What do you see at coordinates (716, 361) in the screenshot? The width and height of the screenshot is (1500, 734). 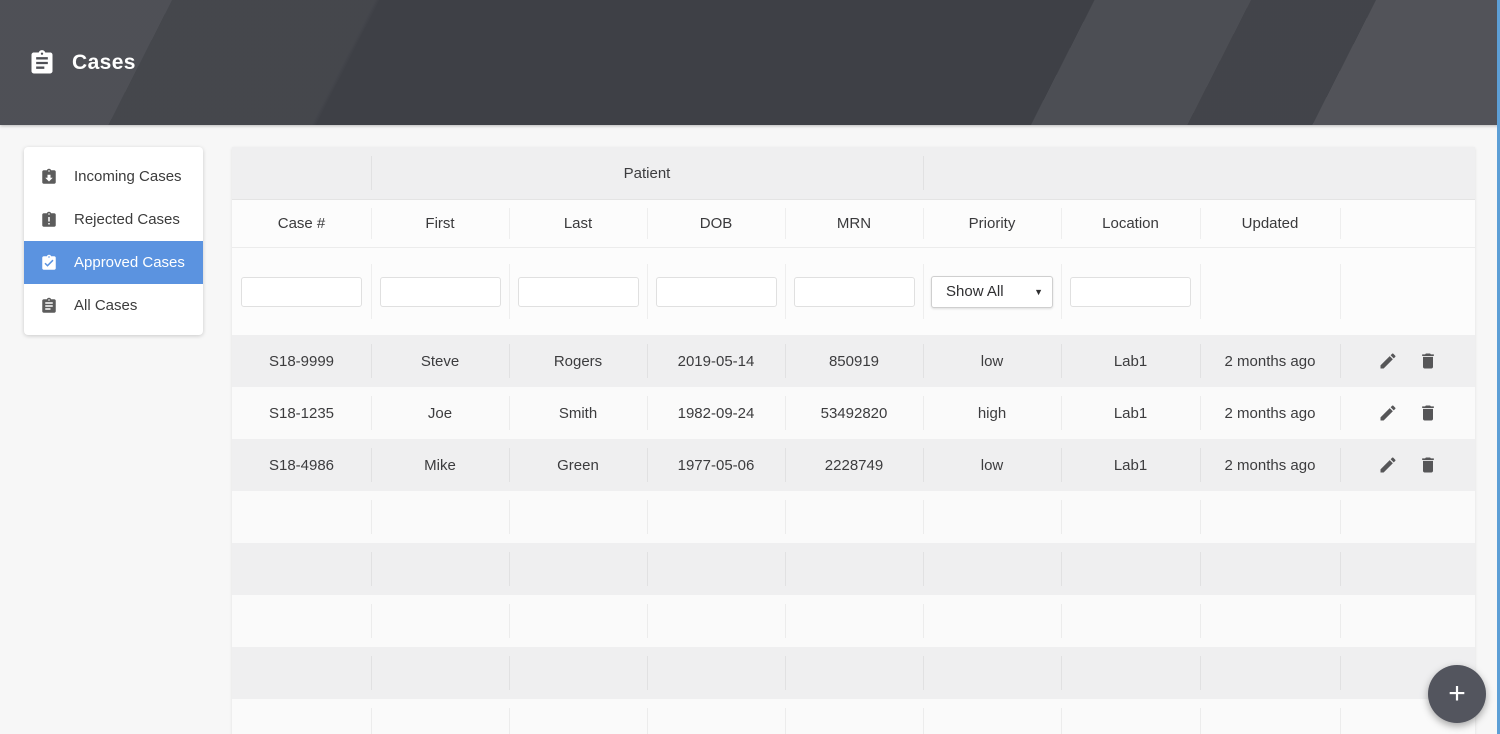 I see `dob-cell: 2019-05-14` at bounding box center [716, 361].